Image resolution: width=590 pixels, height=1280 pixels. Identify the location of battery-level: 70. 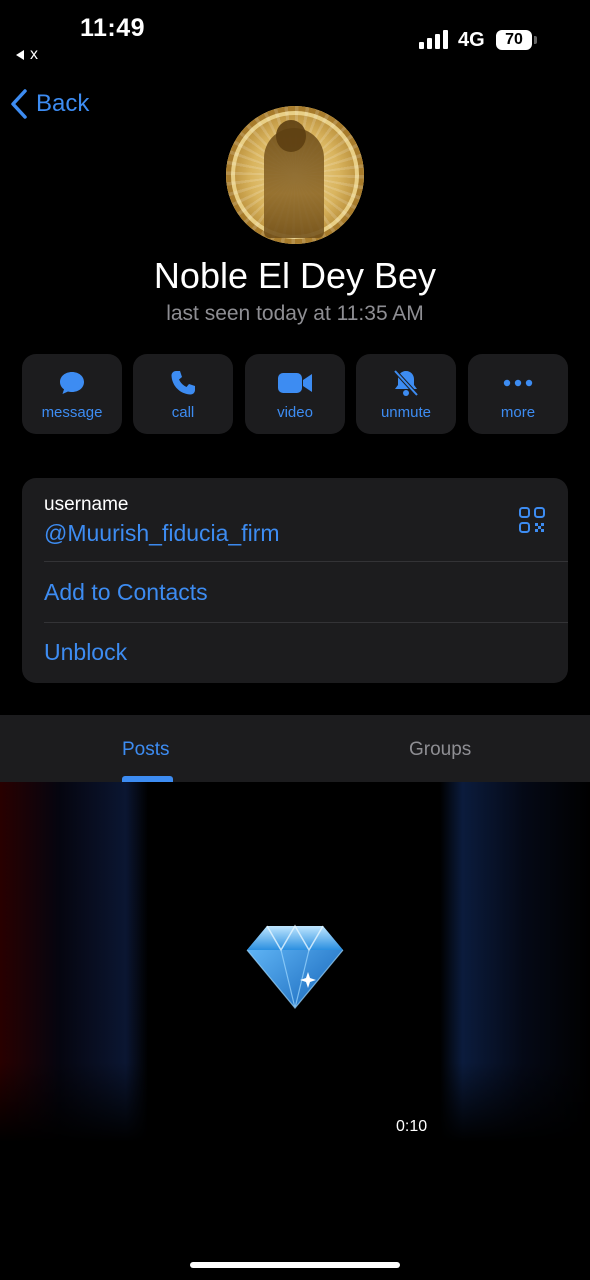
(514, 40).